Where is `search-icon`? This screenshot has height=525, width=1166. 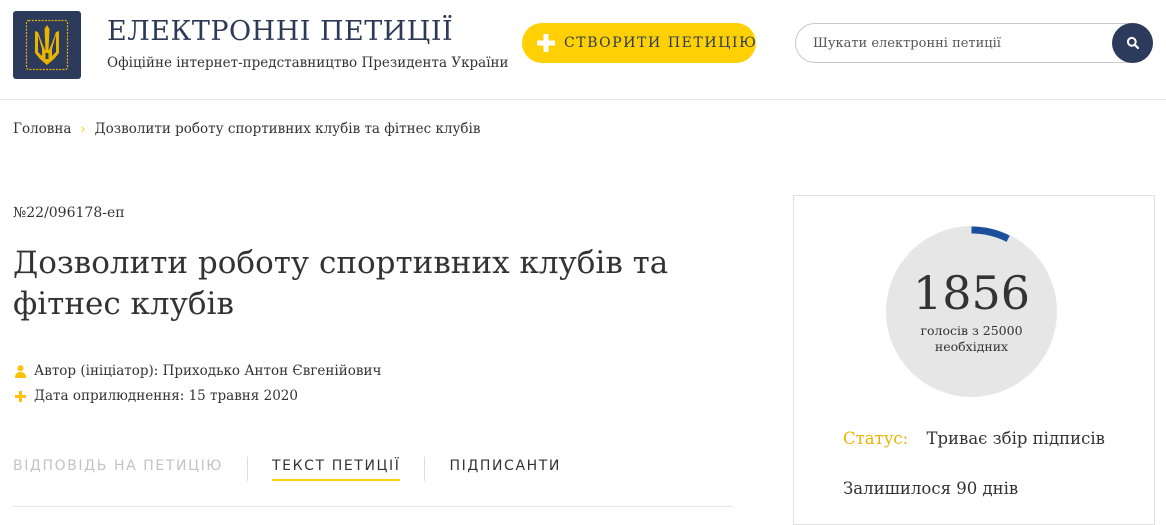
search-icon is located at coordinates (1132, 43).